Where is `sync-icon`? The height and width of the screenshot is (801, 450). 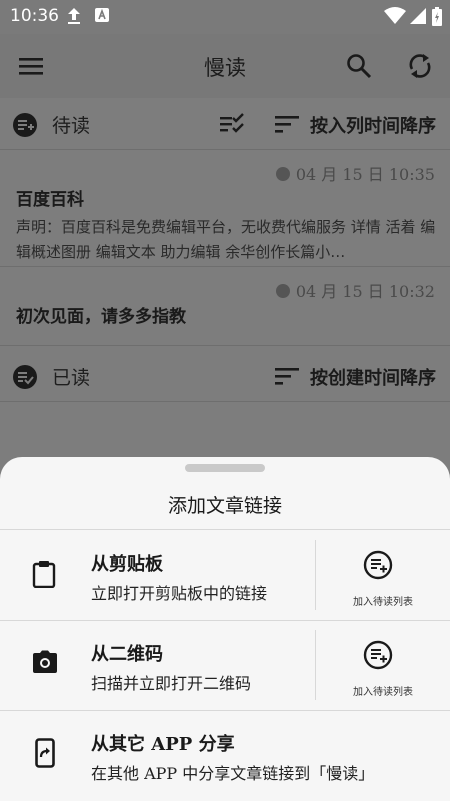
sync-icon is located at coordinates (420, 66).